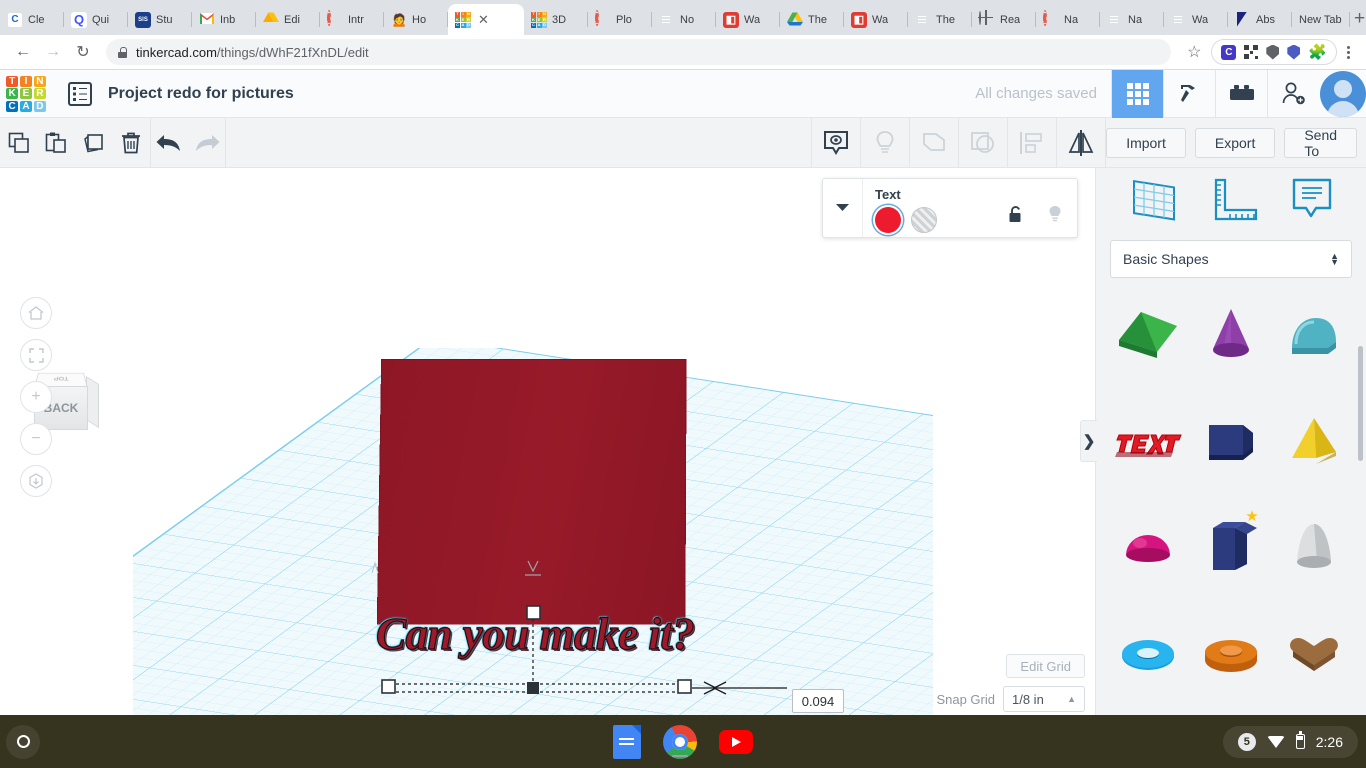 The width and height of the screenshot is (1366, 768). I want to click on redo-button, so click(206, 143).